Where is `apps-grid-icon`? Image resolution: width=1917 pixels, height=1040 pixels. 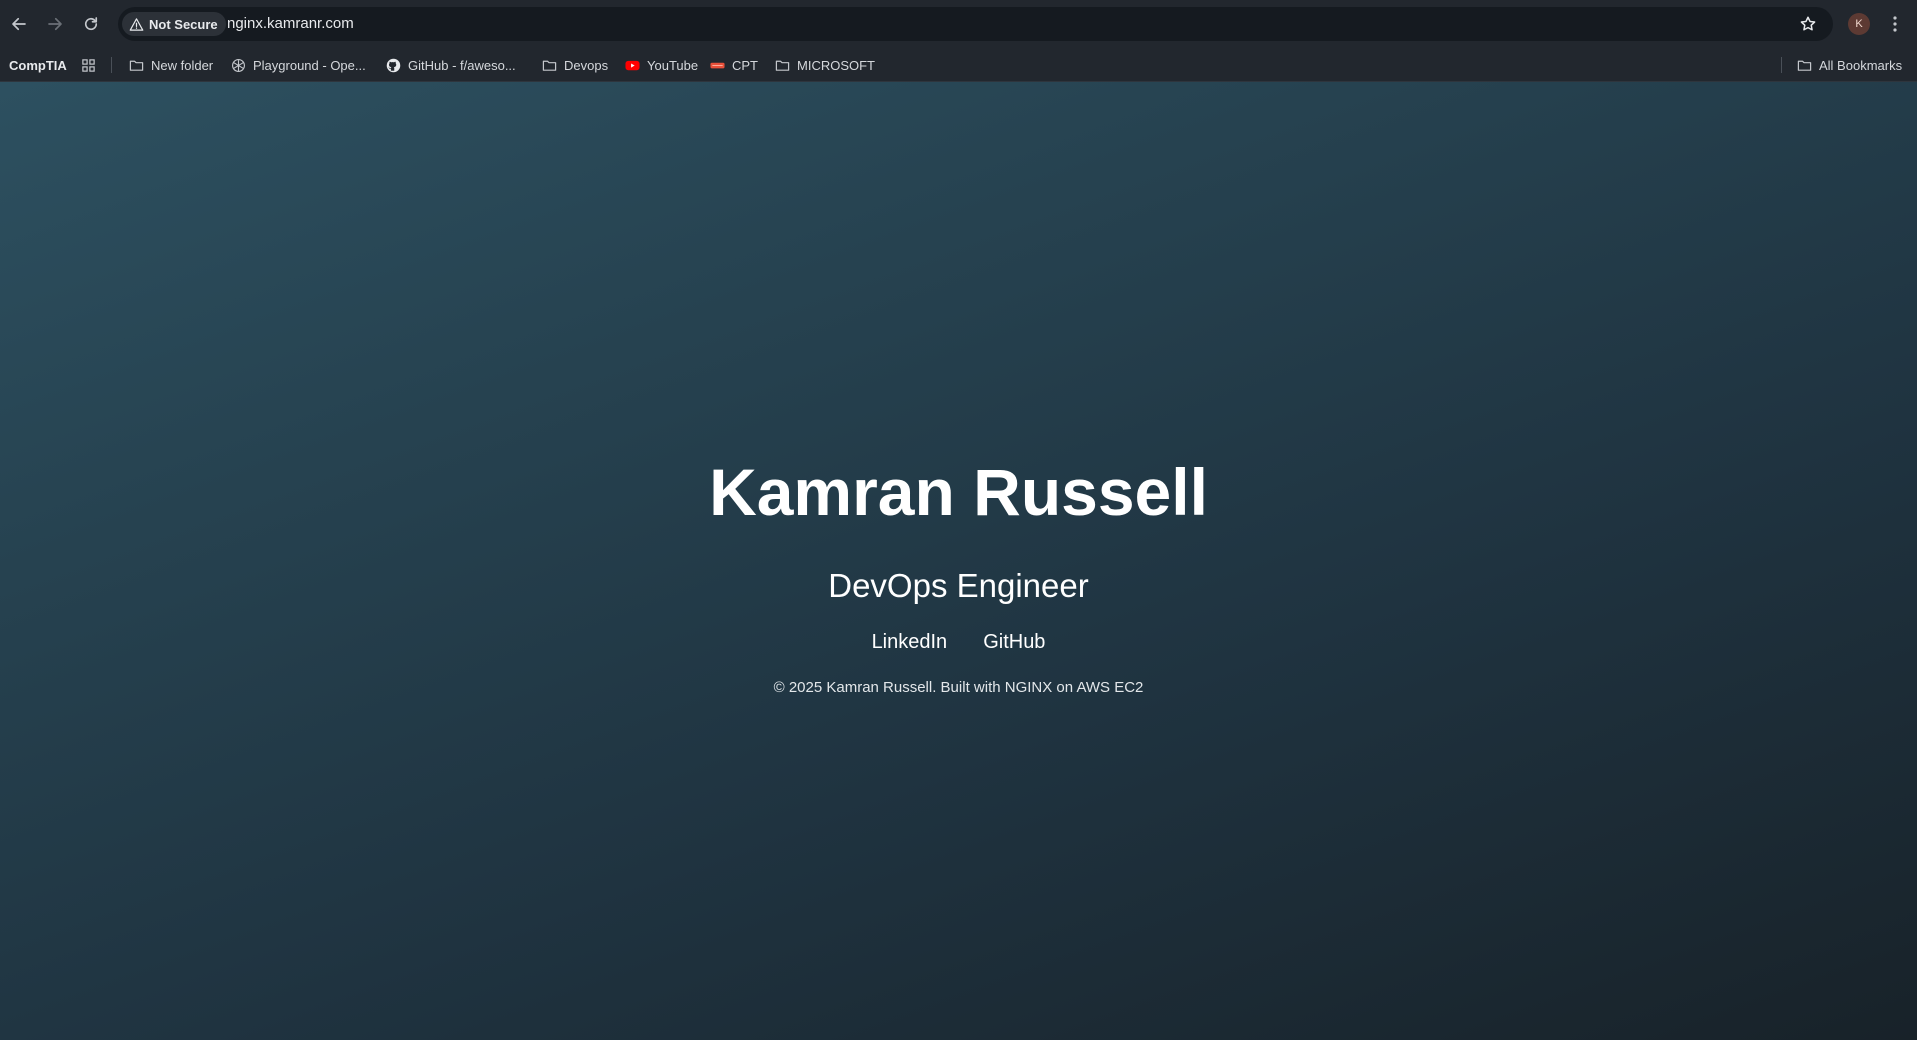 apps-grid-icon is located at coordinates (88, 65).